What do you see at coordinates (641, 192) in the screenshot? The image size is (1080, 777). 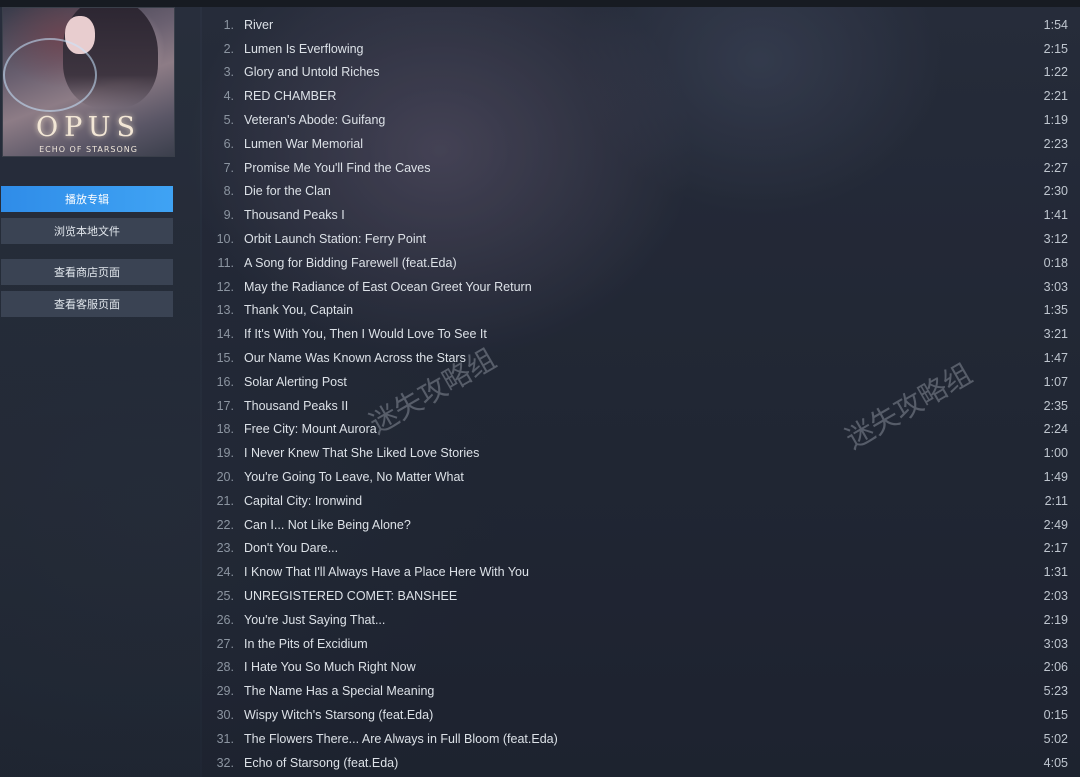 I see `track-row: 8. Die for the Clan 2:30` at bounding box center [641, 192].